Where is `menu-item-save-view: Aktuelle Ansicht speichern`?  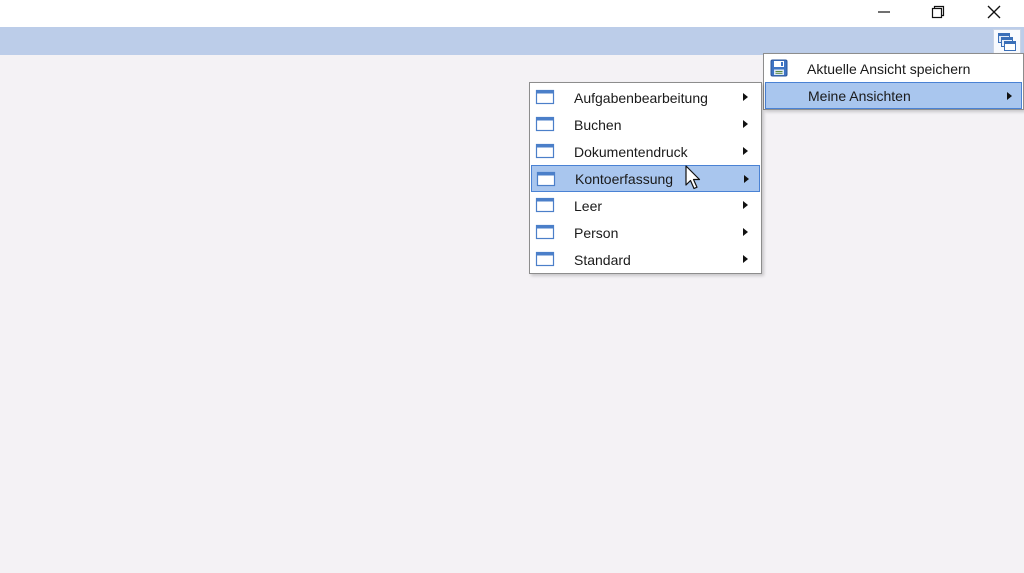 menu-item-save-view: Aktuelle Ansicht speichern is located at coordinates (893, 68).